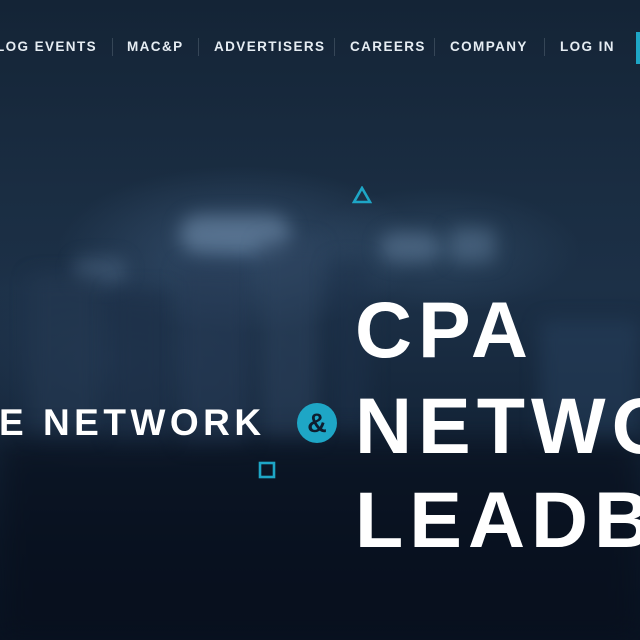  What do you see at coordinates (388, 46) in the screenshot?
I see `nav-item-careers: CAREERS` at bounding box center [388, 46].